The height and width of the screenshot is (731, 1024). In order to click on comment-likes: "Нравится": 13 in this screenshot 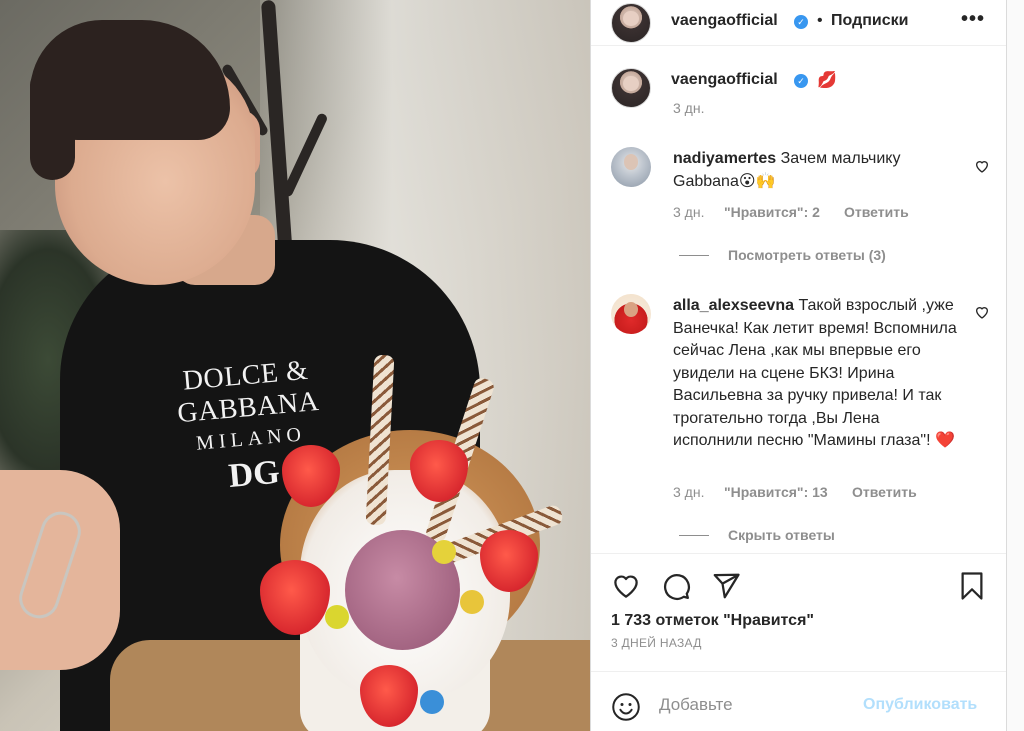, I will do `click(776, 492)`.